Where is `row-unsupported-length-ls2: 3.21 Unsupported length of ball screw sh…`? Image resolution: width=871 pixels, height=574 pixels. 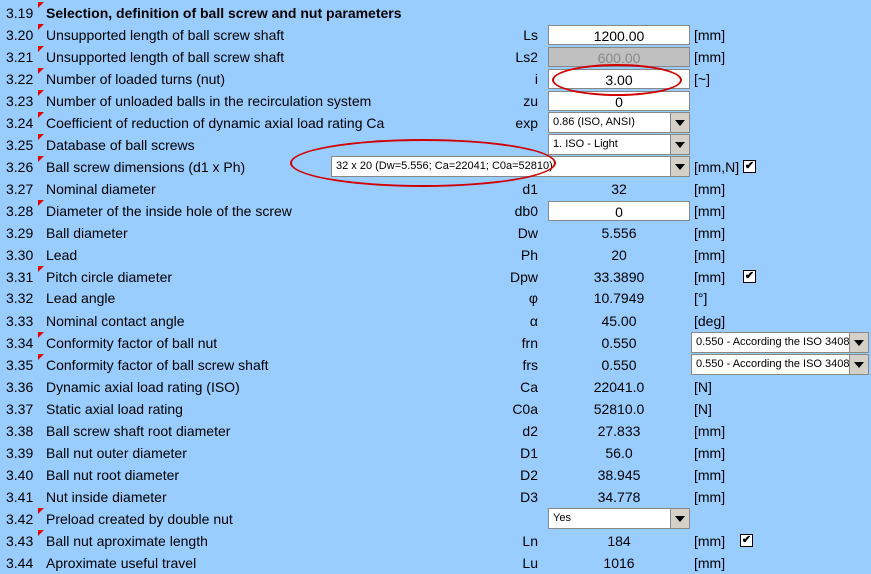 row-unsupported-length-ls2: 3.21 Unsupported length of ball screw sh… is located at coordinates (435, 57).